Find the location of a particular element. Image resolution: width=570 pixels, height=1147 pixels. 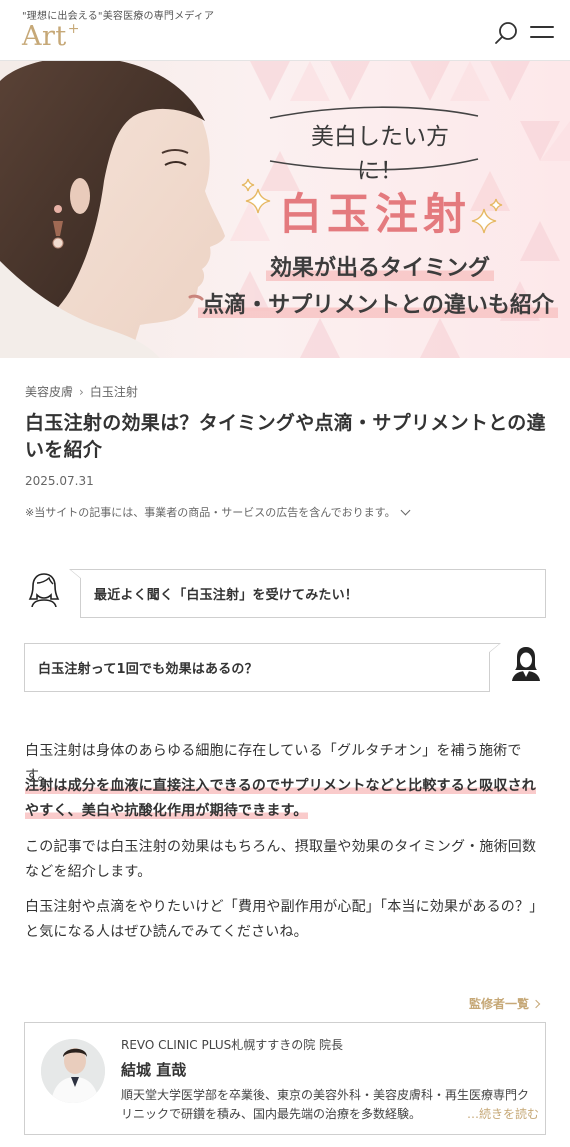

chevron-right-icon: › is located at coordinates (81, 391).